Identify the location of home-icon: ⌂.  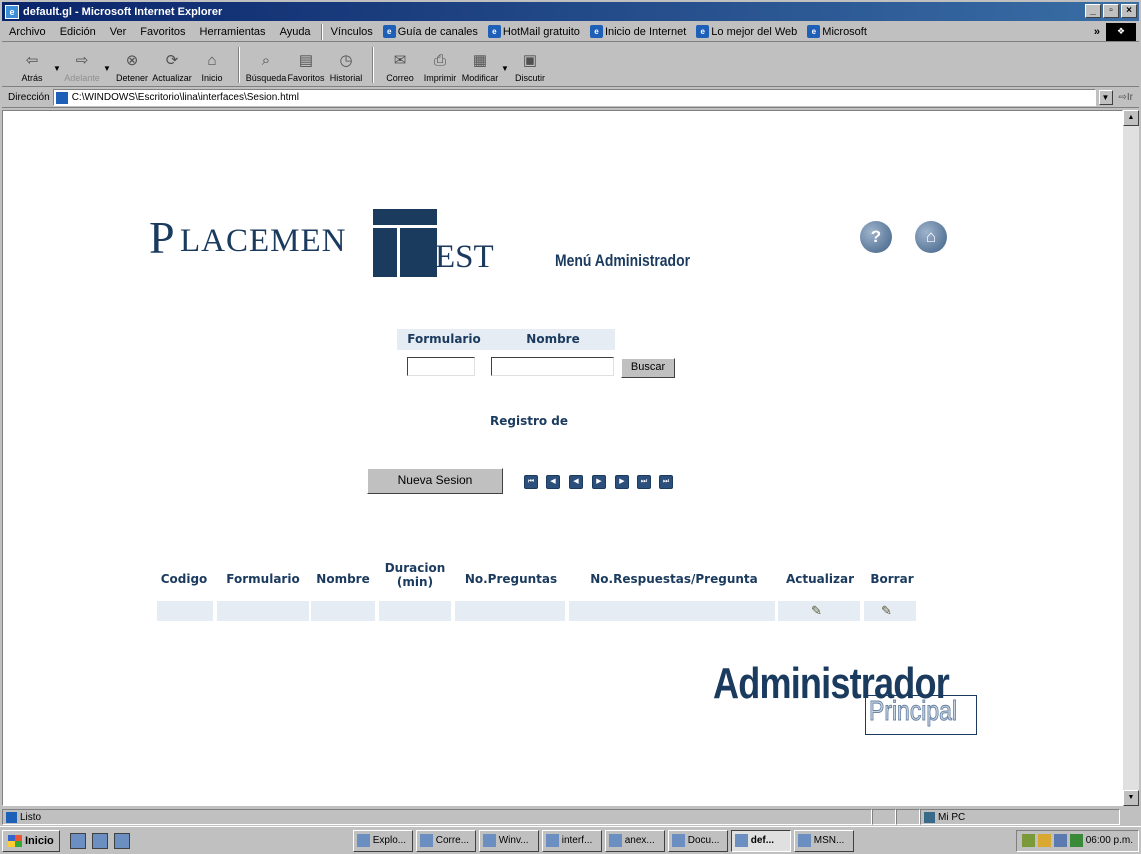
(931, 237).